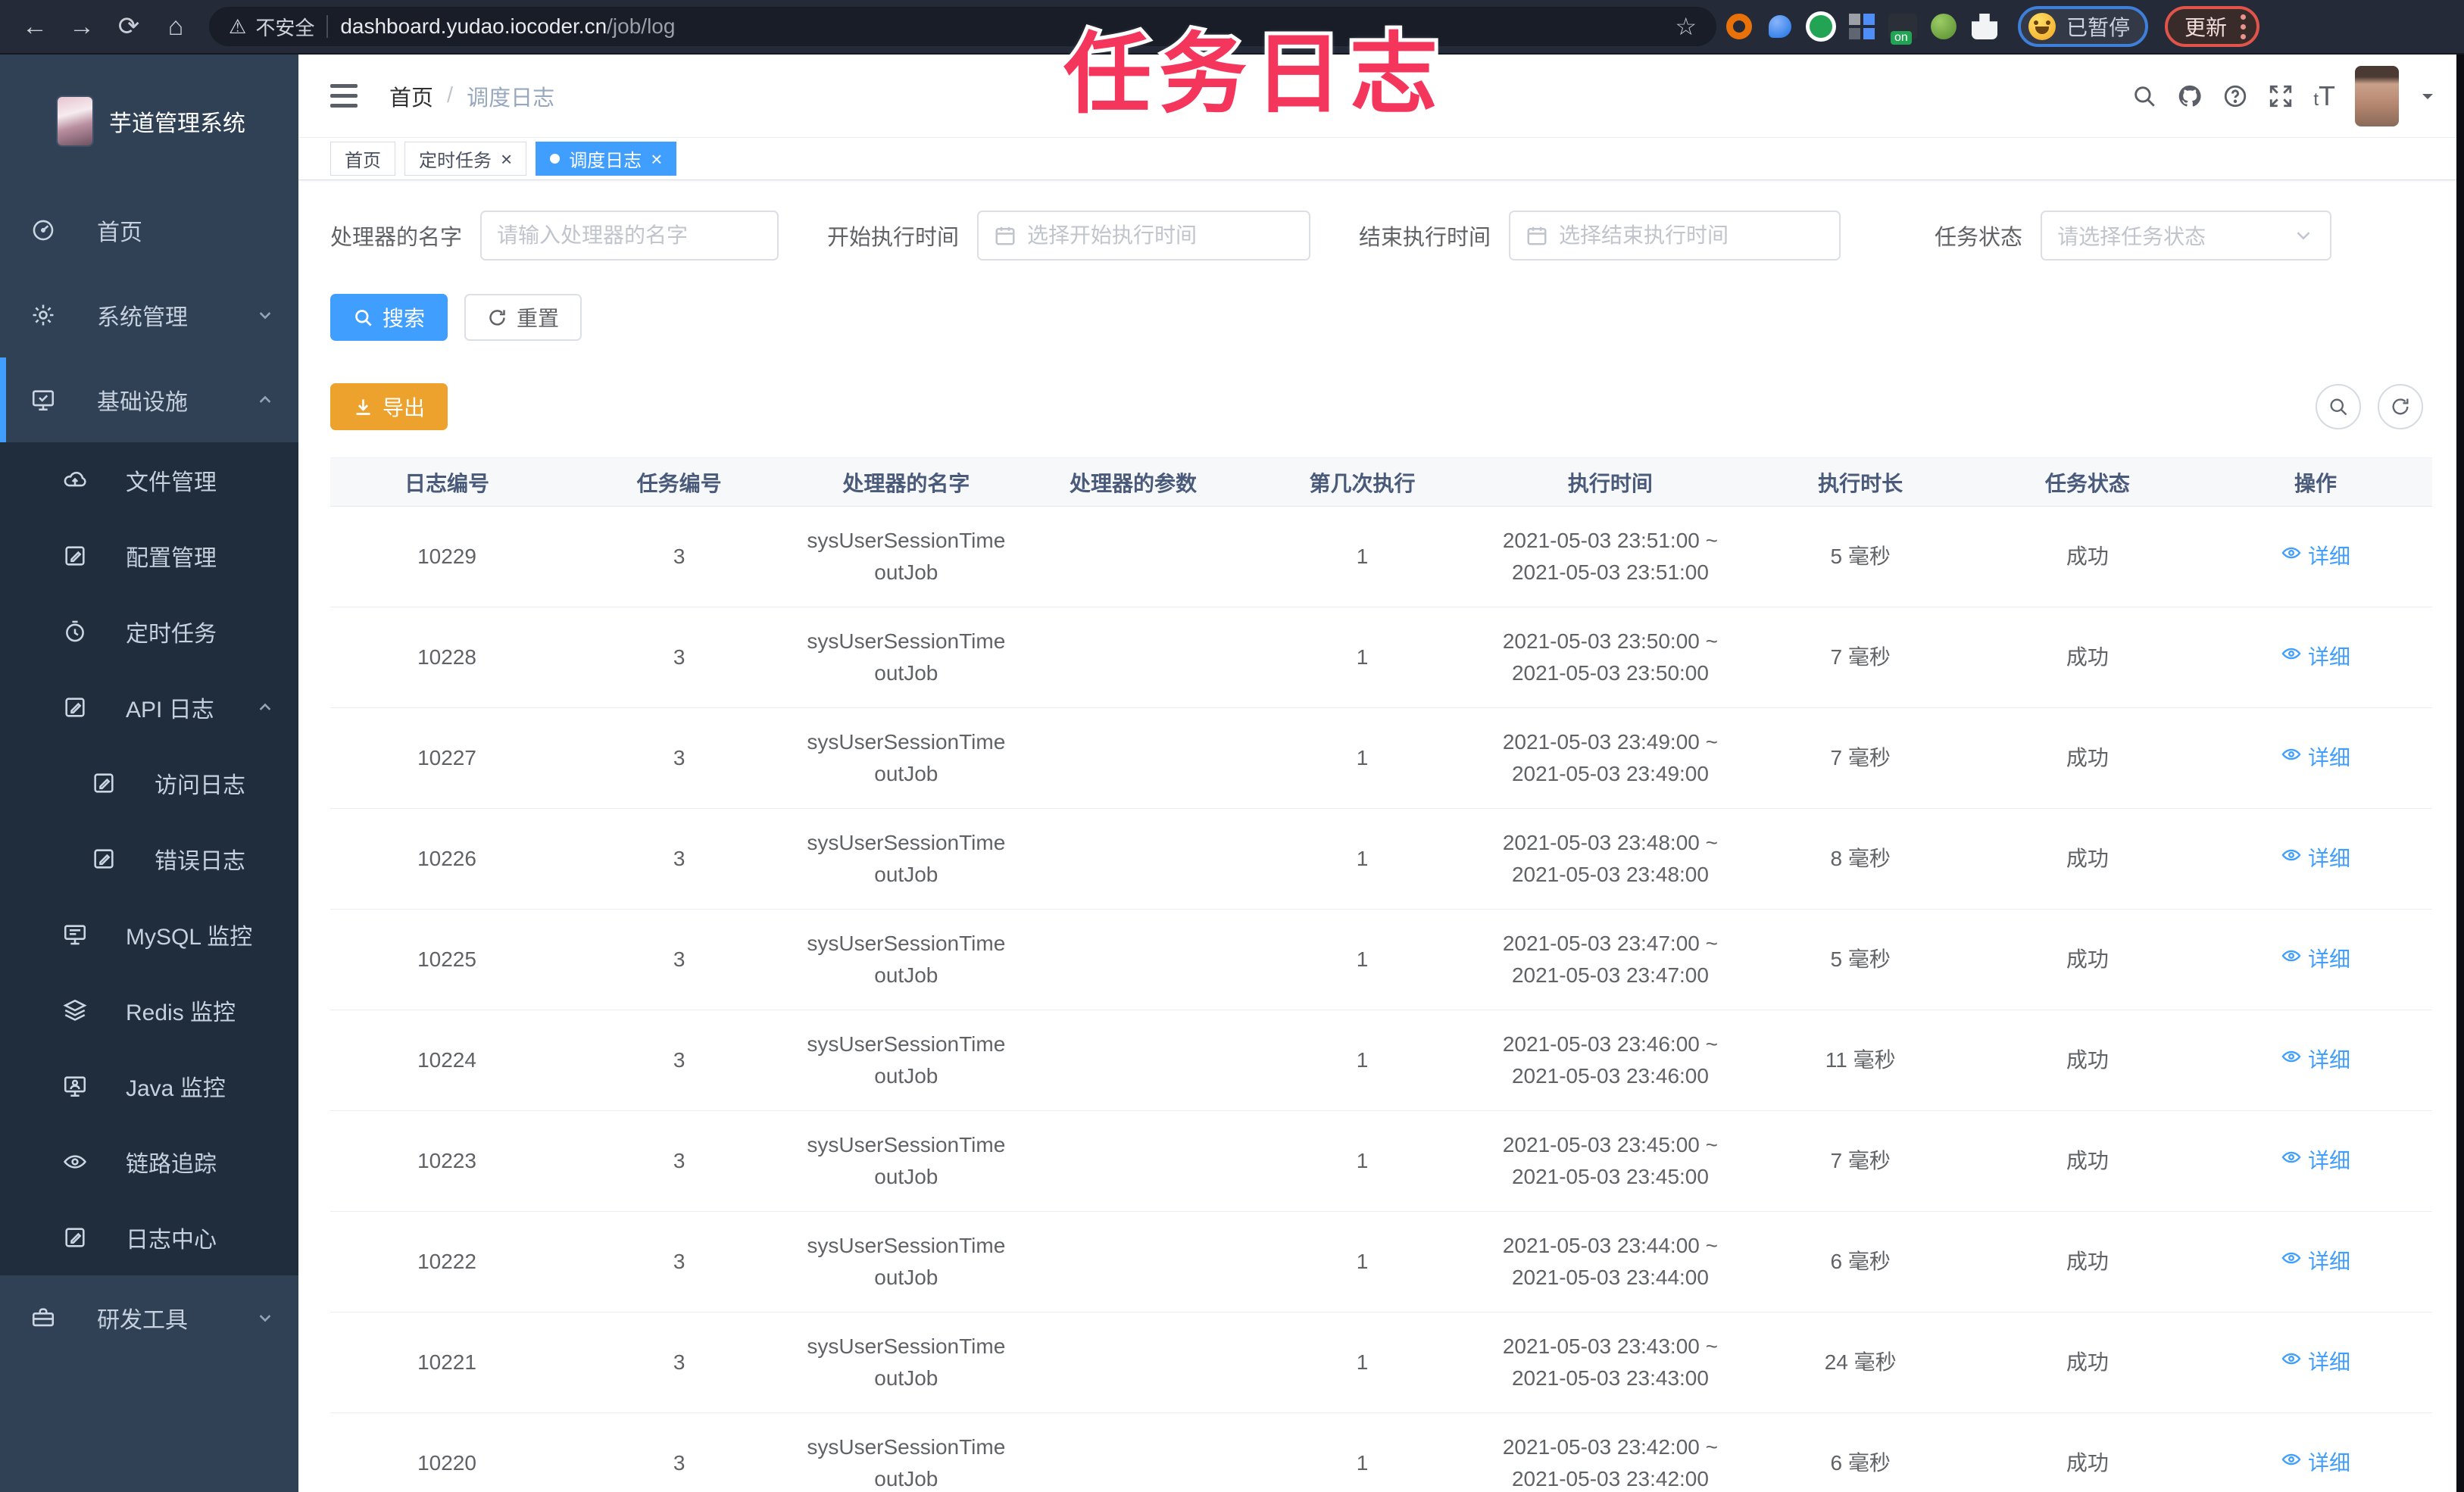  Describe the element at coordinates (389, 406) in the screenshot. I see `export-button: 导出` at that location.